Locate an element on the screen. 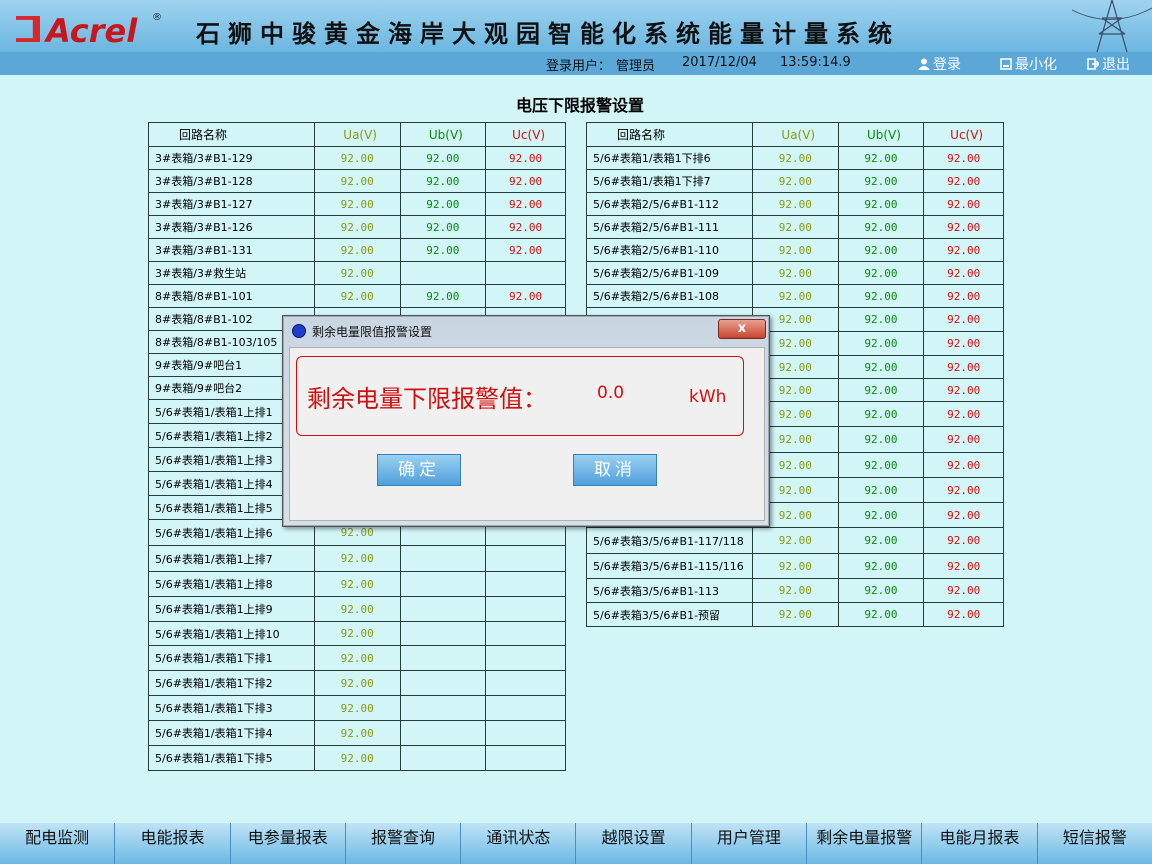  exit-button: 退出 is located at coordinates (1108, 64).